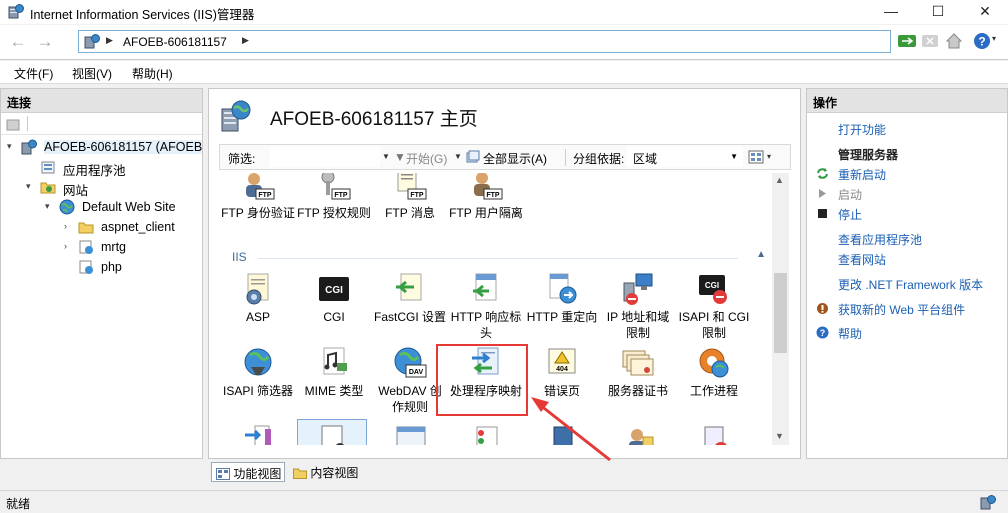 Image resolution: width=1008 pixels, height=513 pixels. Describe the element at coordinates (862, 259) in the screenshot. I see `action-view-sites: 查看网站` at that location.